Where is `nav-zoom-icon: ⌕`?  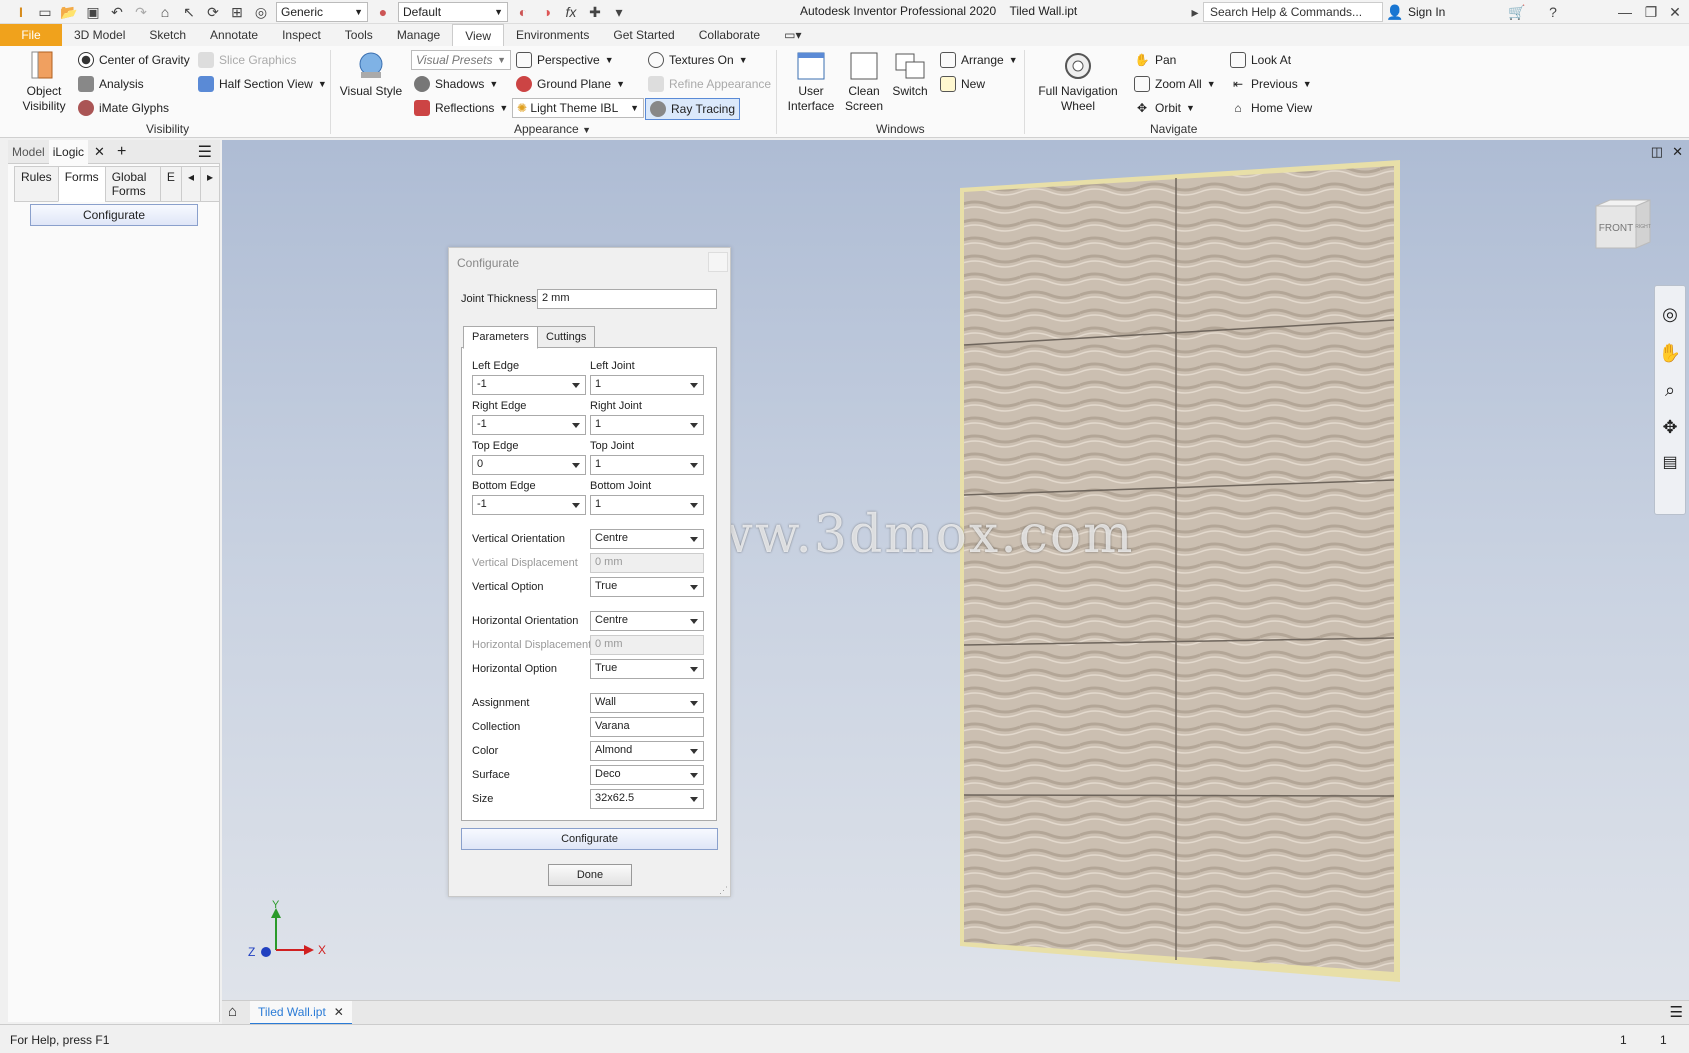
nav-zoom-icon: ⌕ is located at coordinates (1670, 390).